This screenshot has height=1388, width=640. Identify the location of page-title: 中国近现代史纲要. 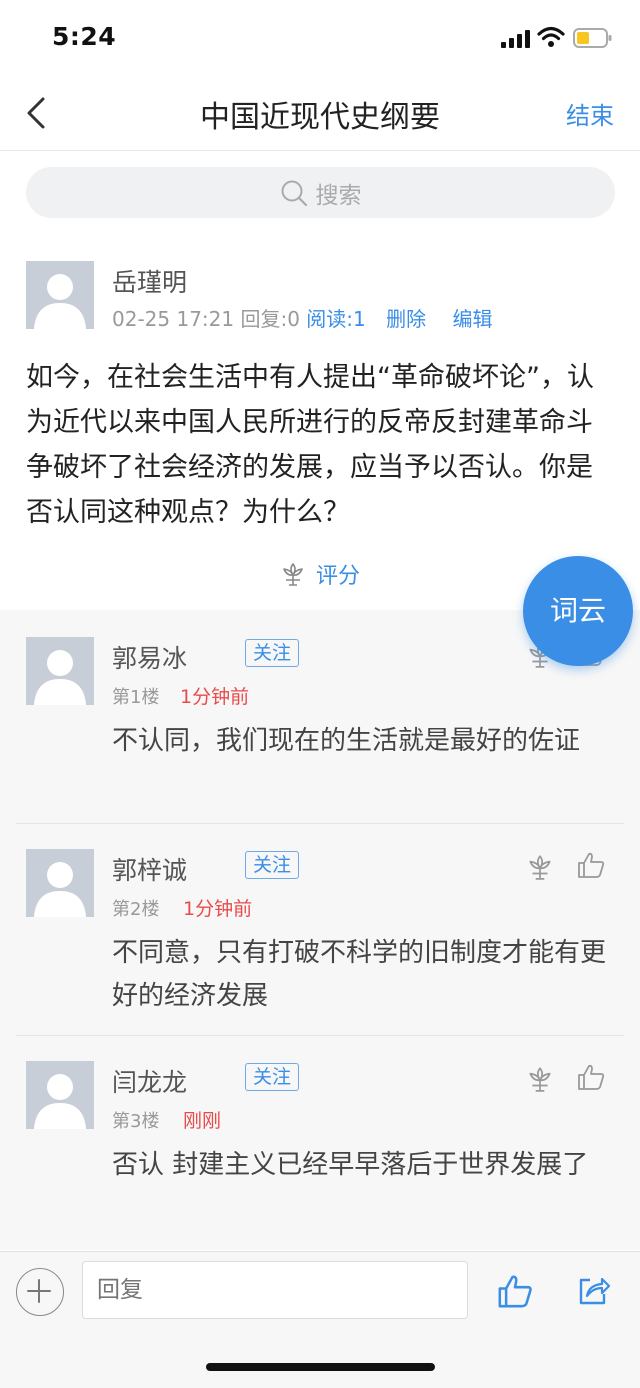
(320, 117).